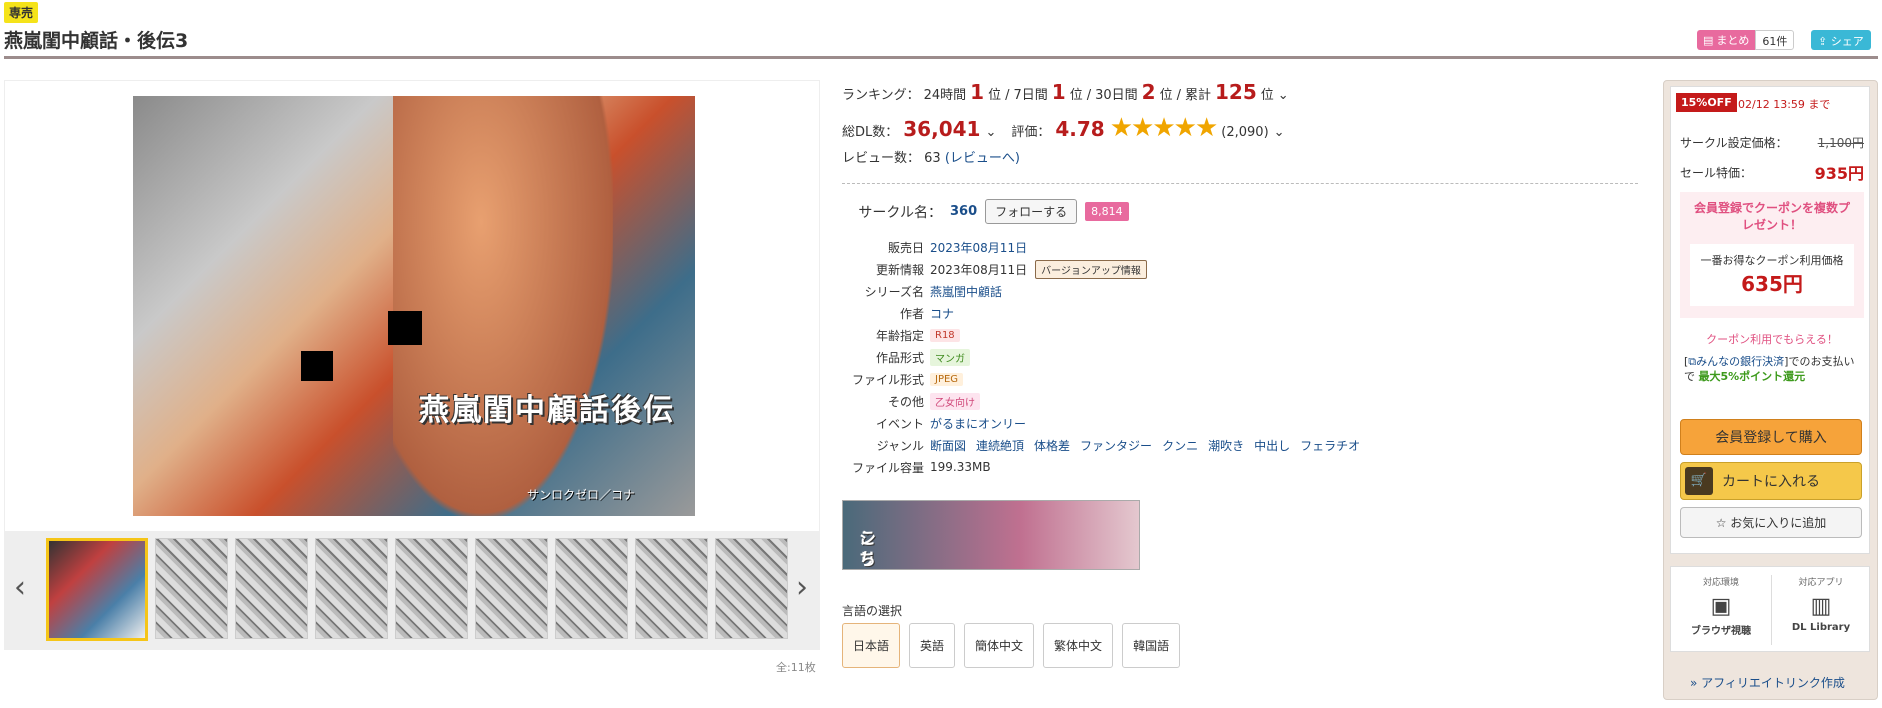 Image resolution: width=1882 pixels, height=708 pixels. I want to click on review-count: 63, so click(932, 158).